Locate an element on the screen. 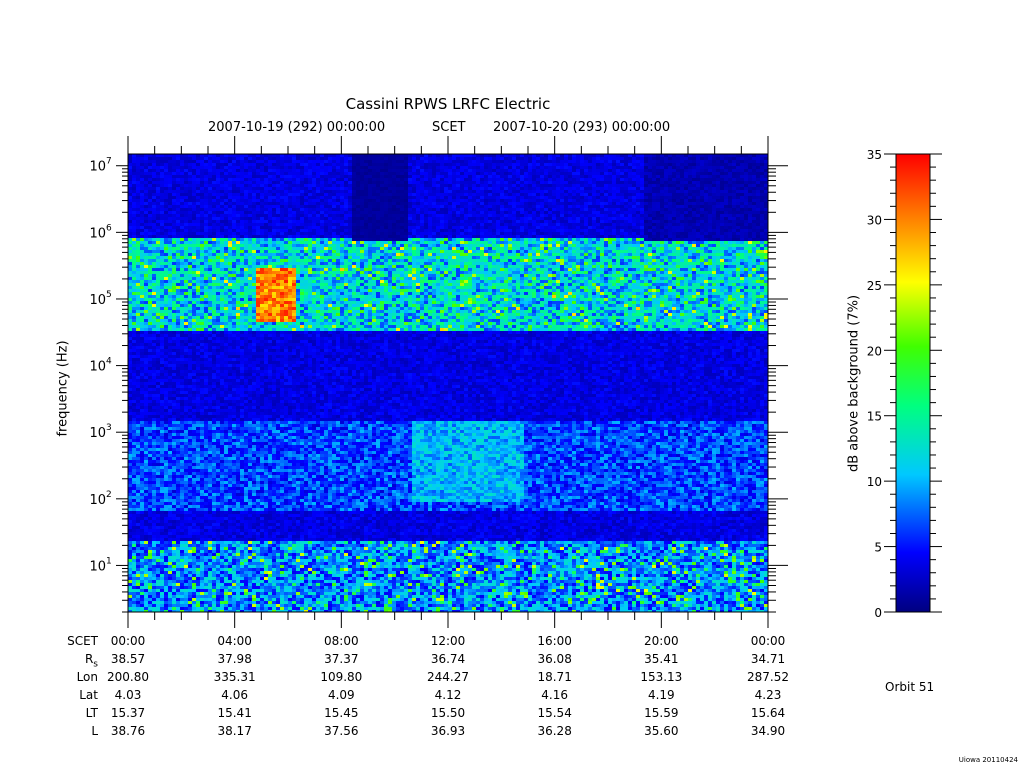 This screenshot has height=768, width=1024. ephemeris-value: 4.19 is located at coordinates (661, 695).